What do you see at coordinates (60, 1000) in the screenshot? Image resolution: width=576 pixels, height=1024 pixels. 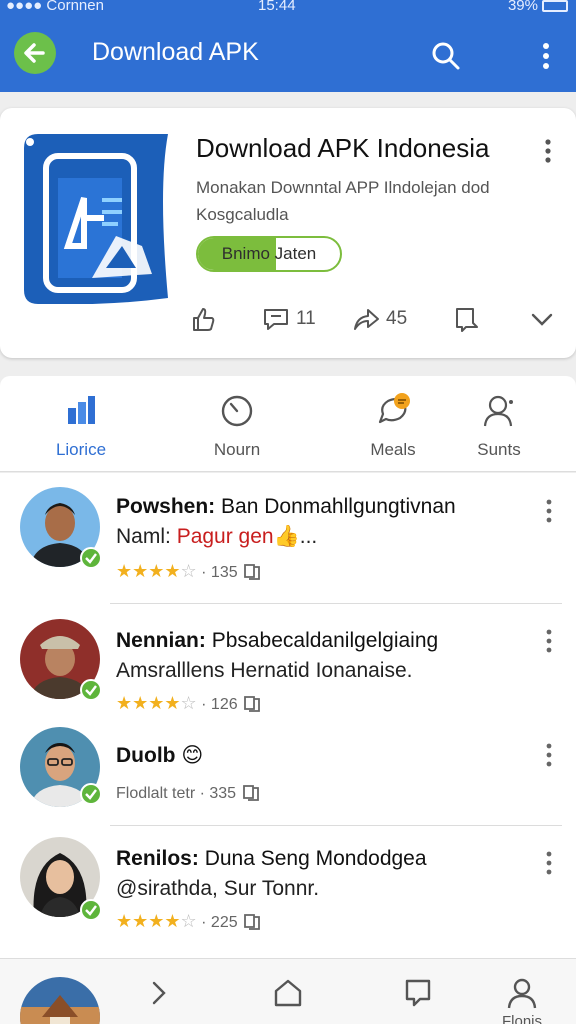 I see `profile-avatar` at bounding box center [60, 1000].